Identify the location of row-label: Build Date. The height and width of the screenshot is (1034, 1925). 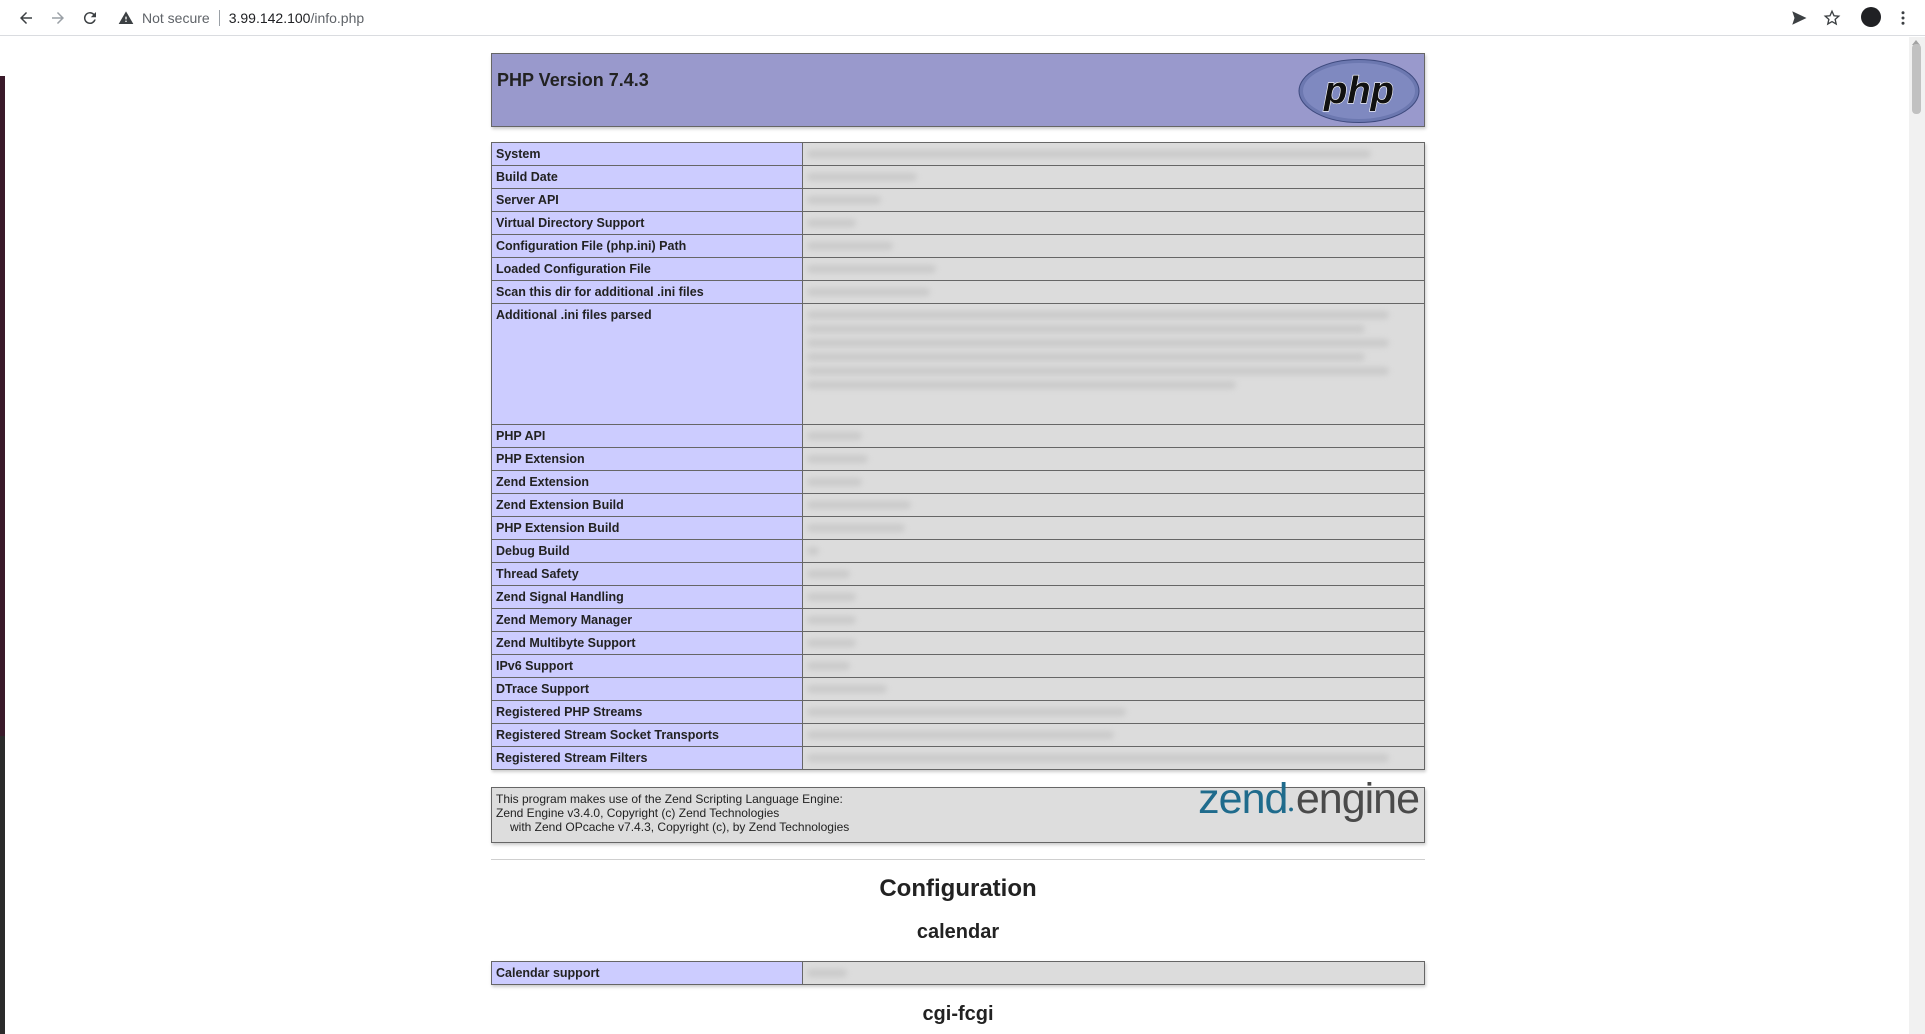
(647, 177).